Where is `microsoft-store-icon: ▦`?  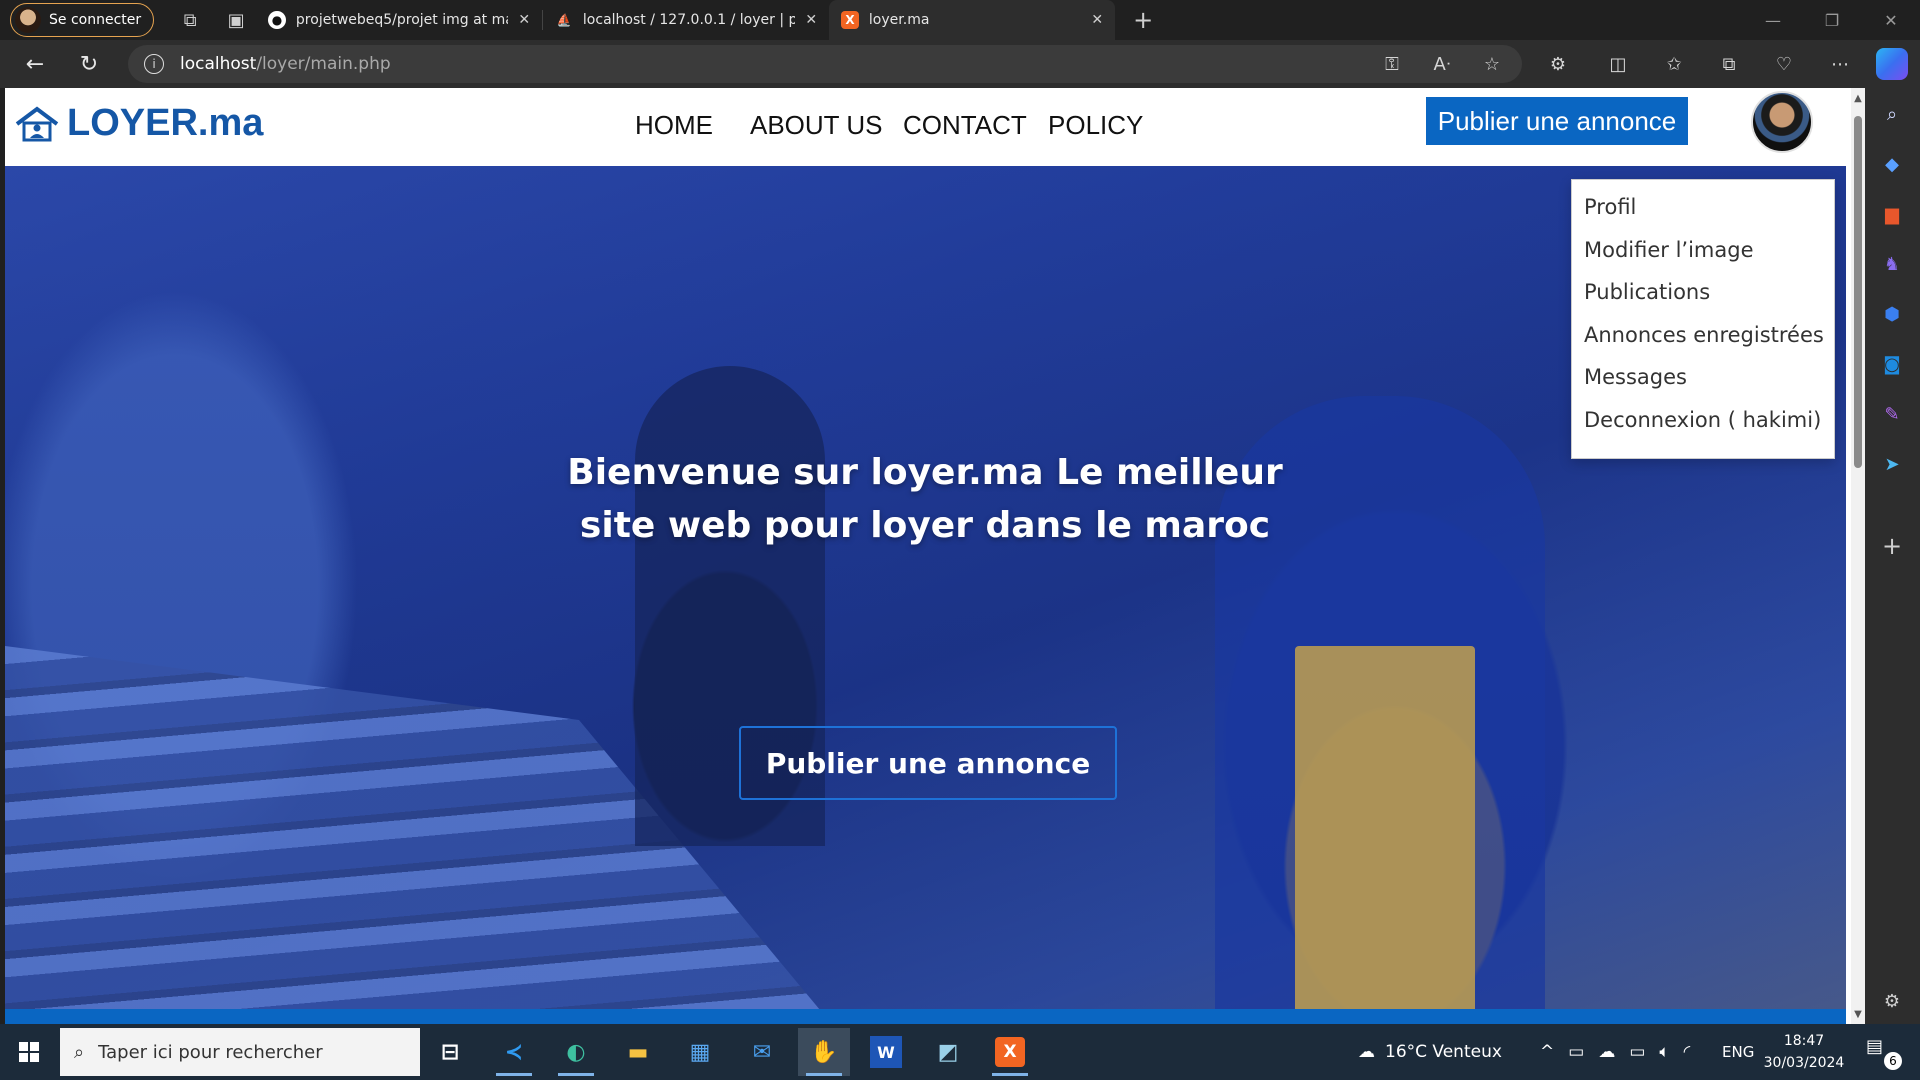 microsoft-store-icon: ▦ is located at coordinates (700, 1052).